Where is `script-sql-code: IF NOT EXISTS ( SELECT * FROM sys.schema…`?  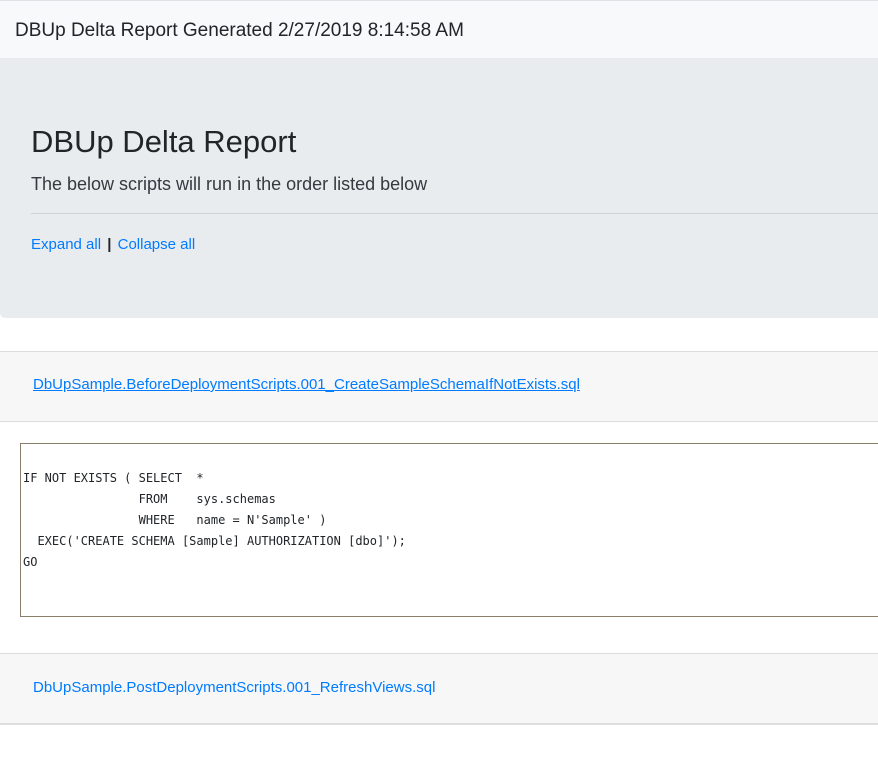 script-sql-code: IF NOT EXISTS ( SELECT * FROM sys.schema… is located at coordinates (214, 520).